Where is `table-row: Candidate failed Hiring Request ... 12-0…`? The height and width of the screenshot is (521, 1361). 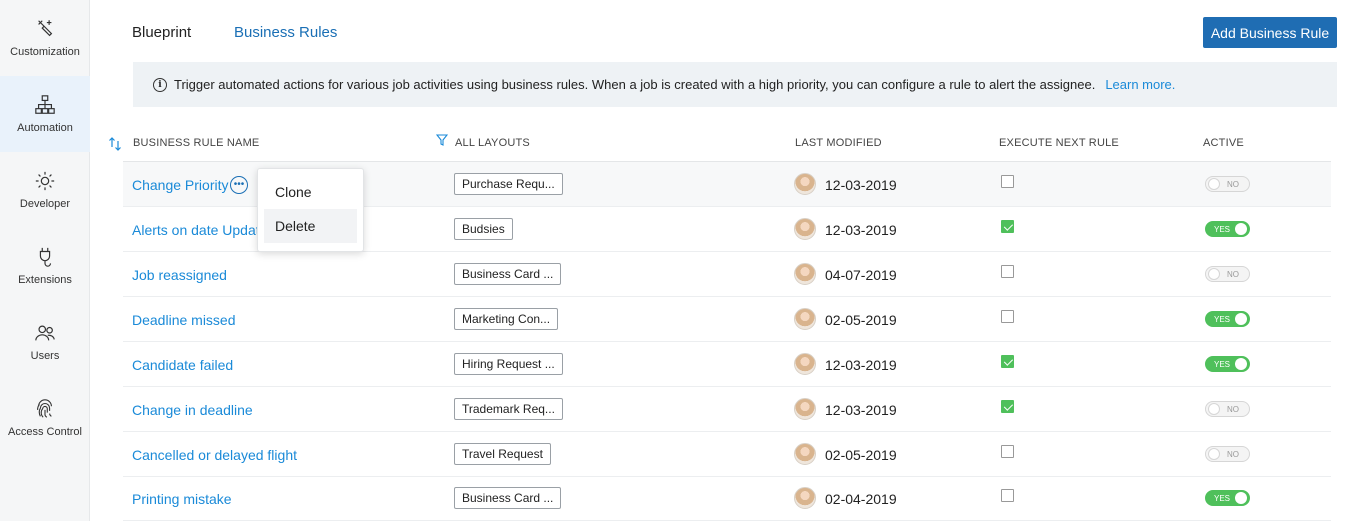 table-row: Candidate failed Hiring Request ... 12-0… is located at coordinates (727, 364).